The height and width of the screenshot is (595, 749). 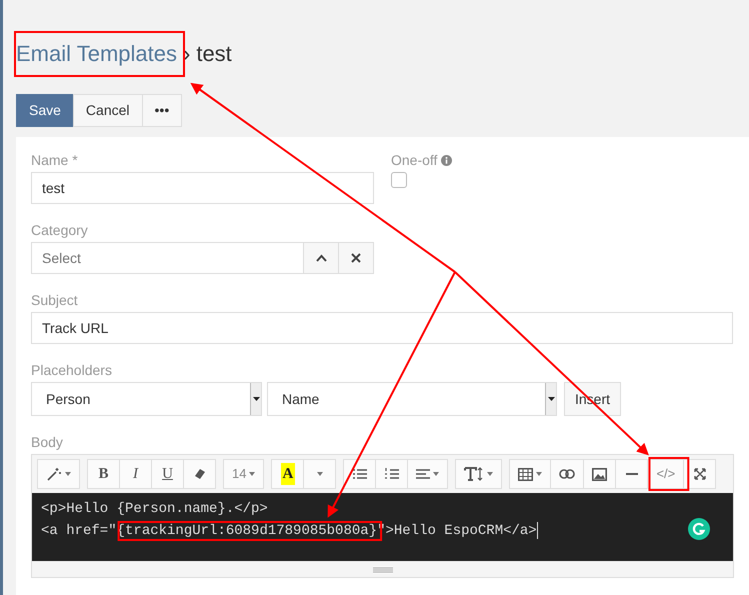 I want to click on highlight-frame, so click(x=669, y=474).